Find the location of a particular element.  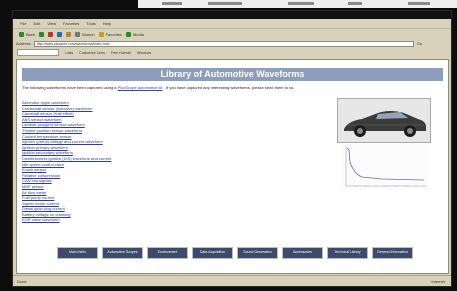

car-image is located at coordinates (384, 120).